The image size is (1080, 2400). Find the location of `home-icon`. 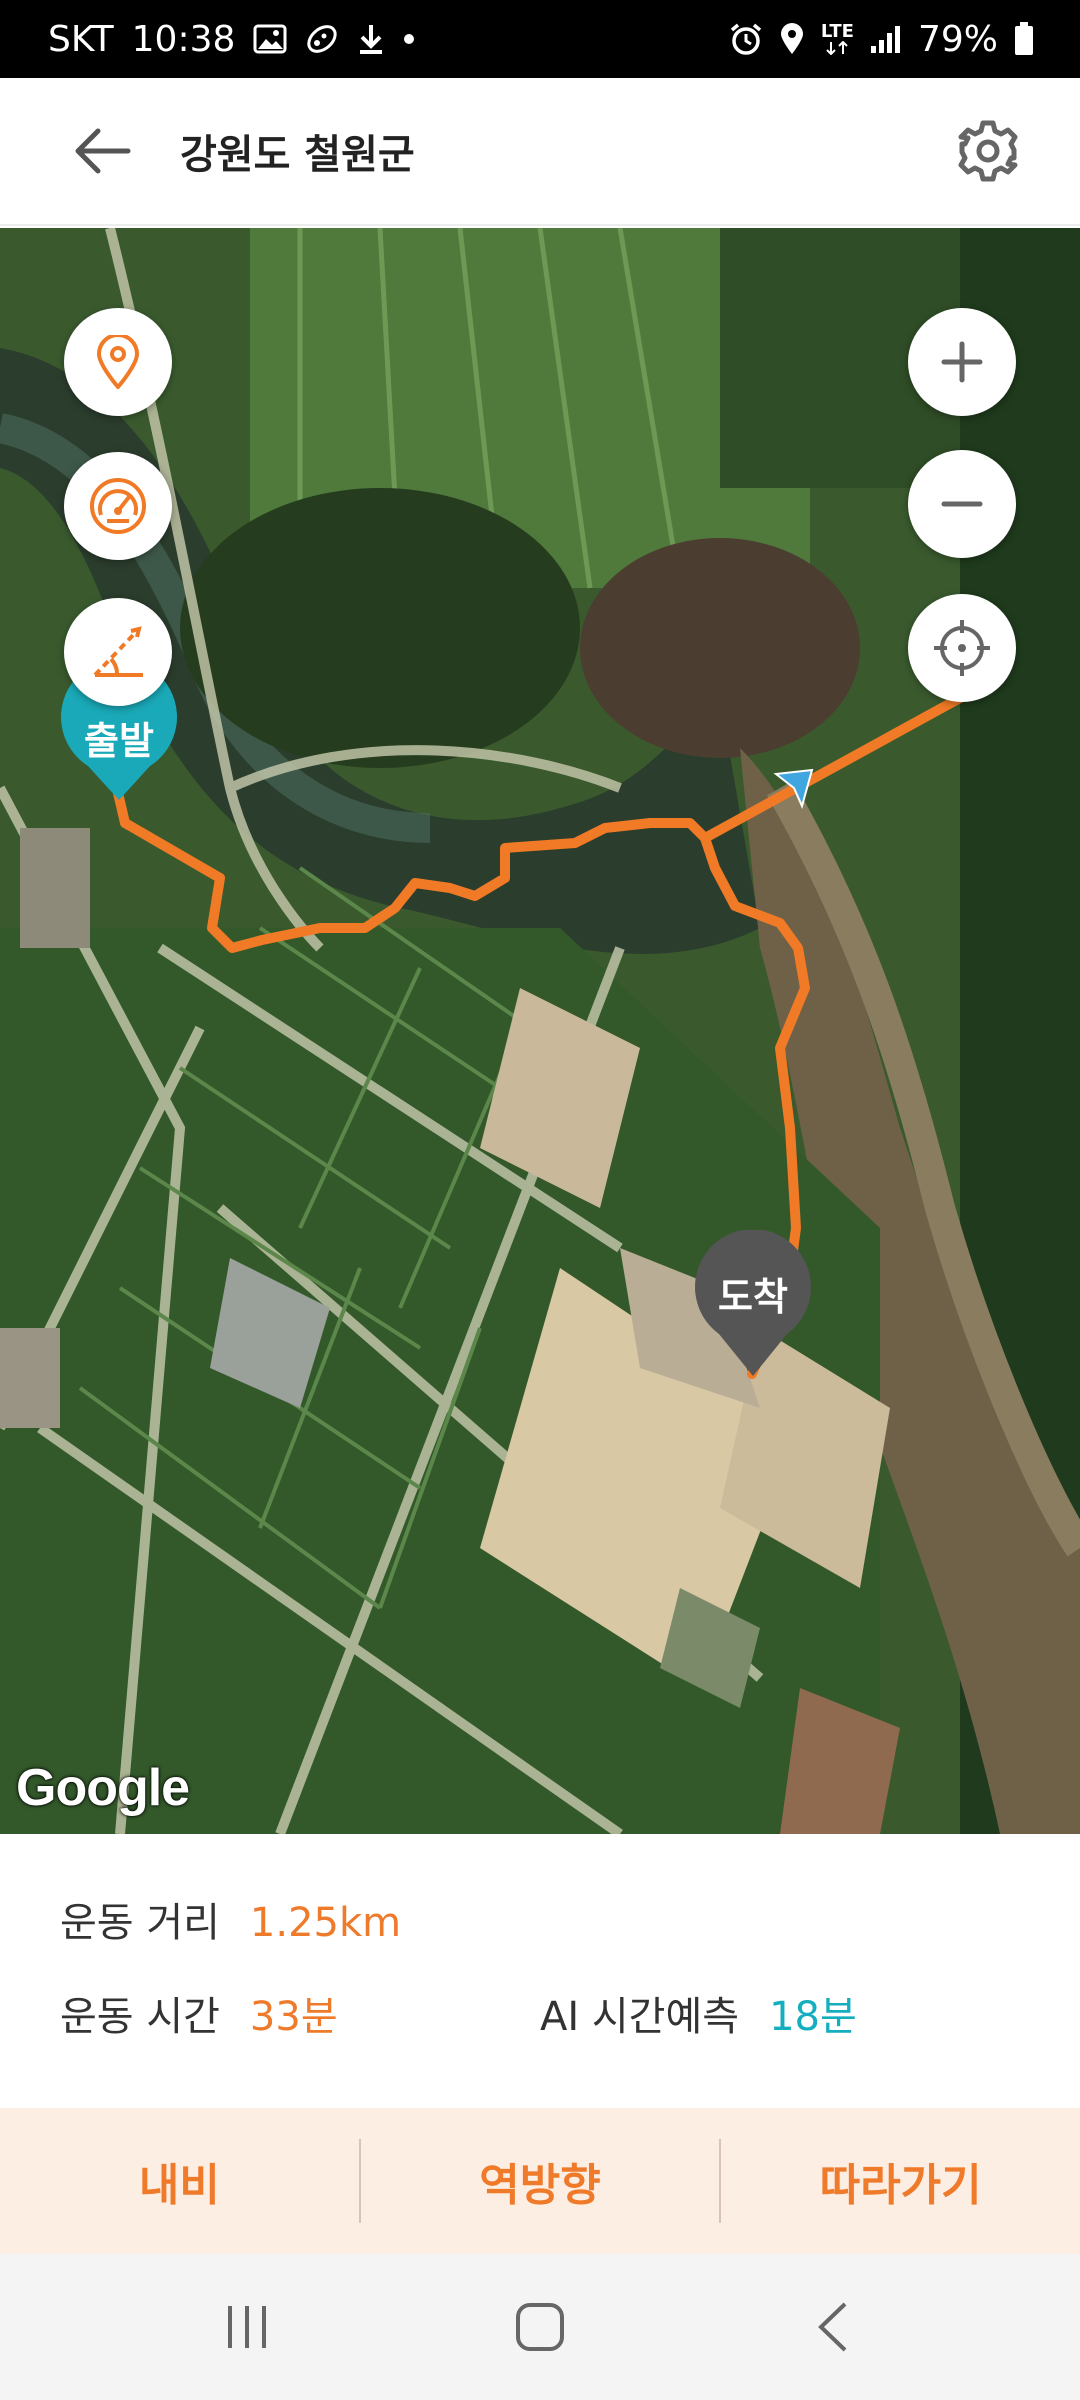

home-icon is located at coordinates (539, 2327).